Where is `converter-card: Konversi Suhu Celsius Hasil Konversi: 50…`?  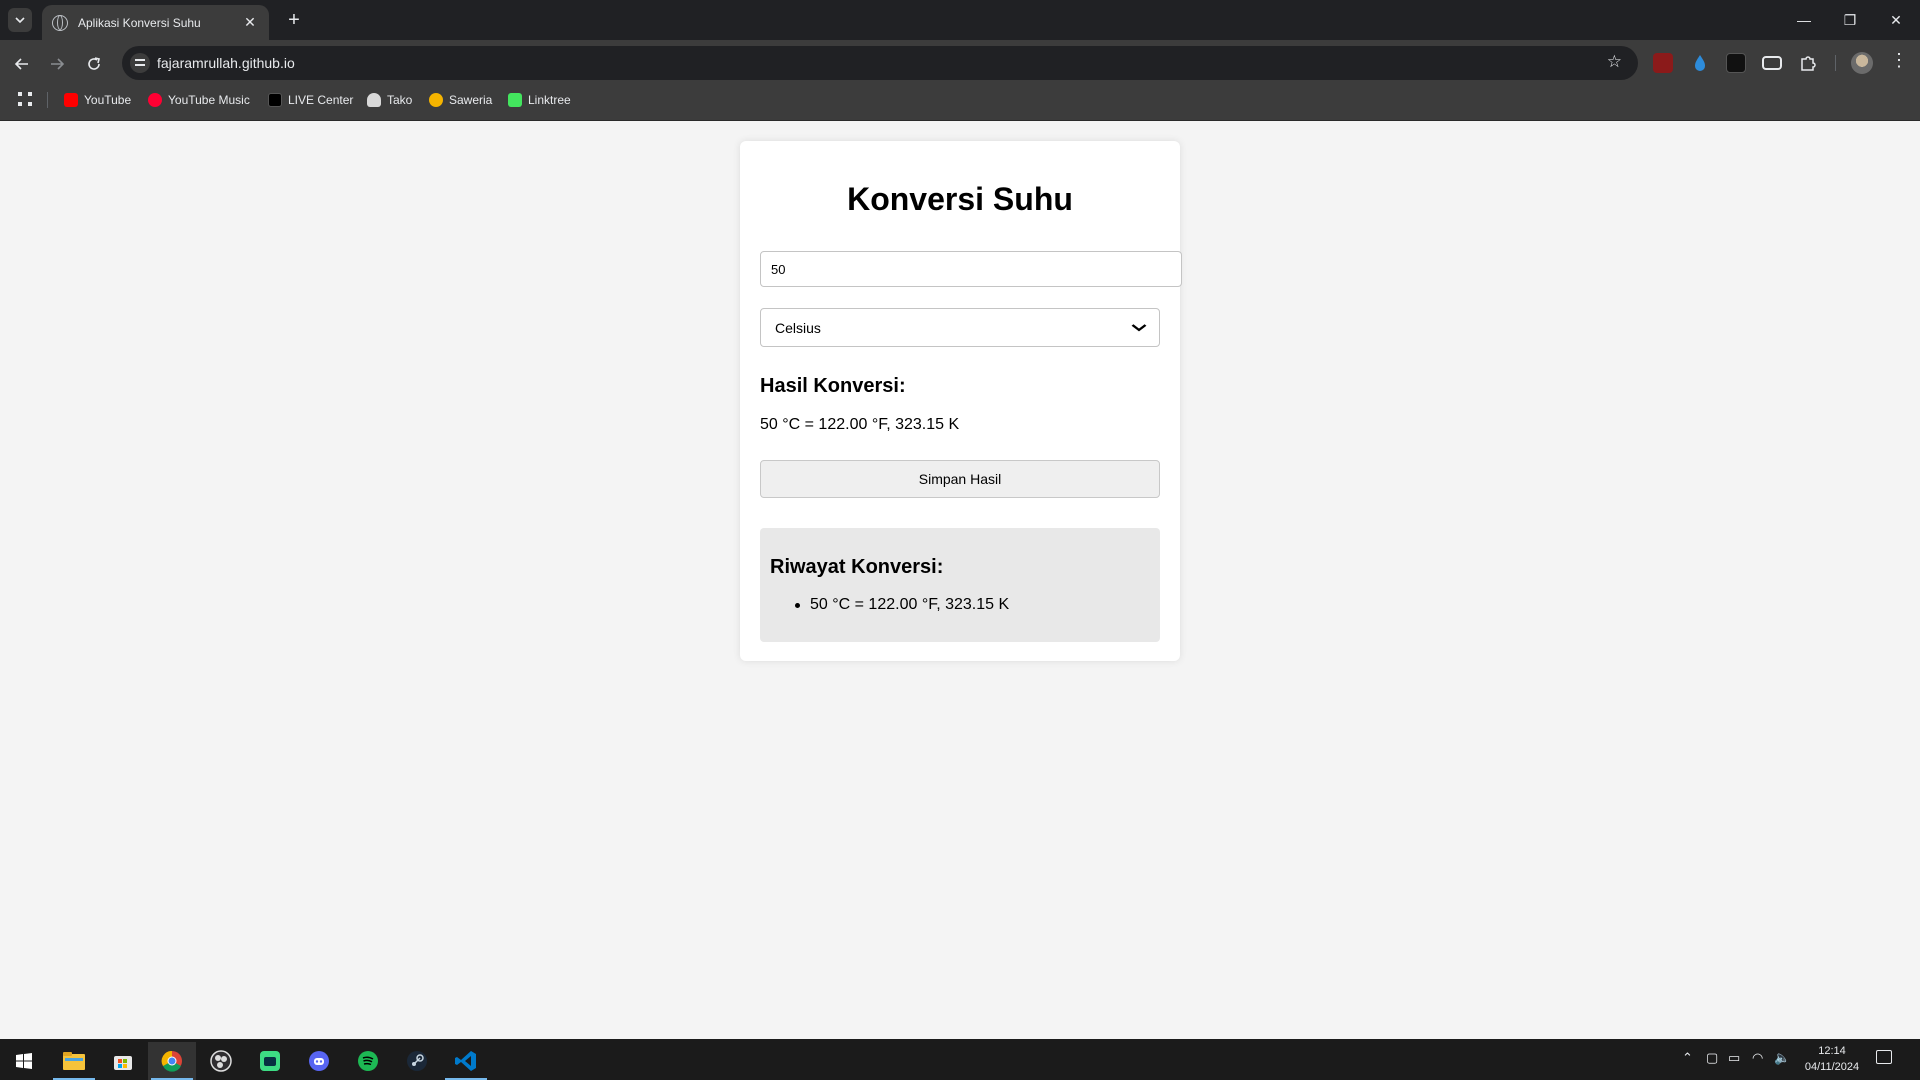 converter-card: Konversi Suhu Celsius Hasil Konversi: 50… is located at coordinates (961, 401).